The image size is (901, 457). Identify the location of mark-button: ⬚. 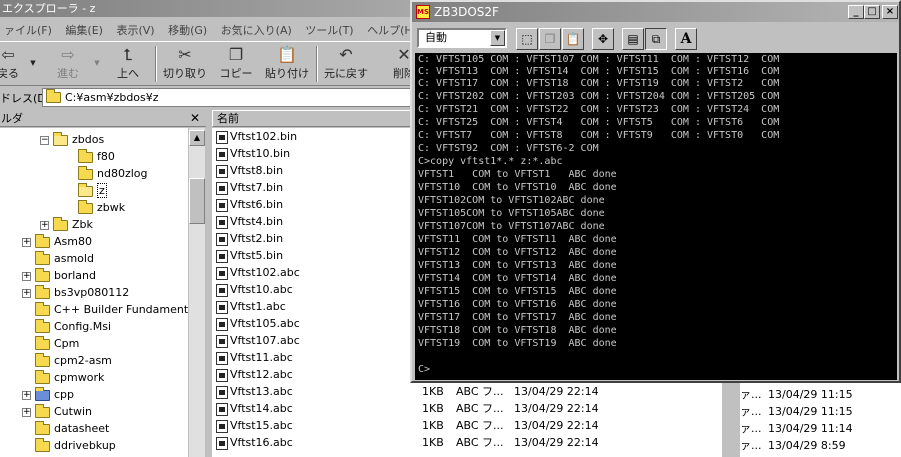
(527, 39).